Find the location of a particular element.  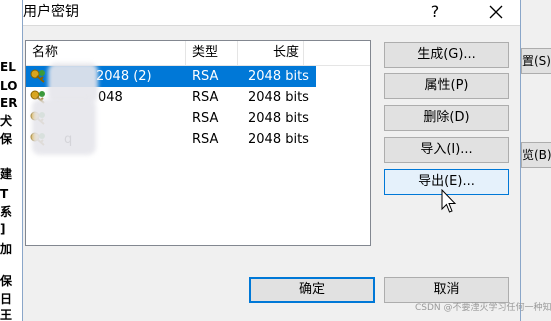

key-pair-icon is located at coordinates (37, 76).